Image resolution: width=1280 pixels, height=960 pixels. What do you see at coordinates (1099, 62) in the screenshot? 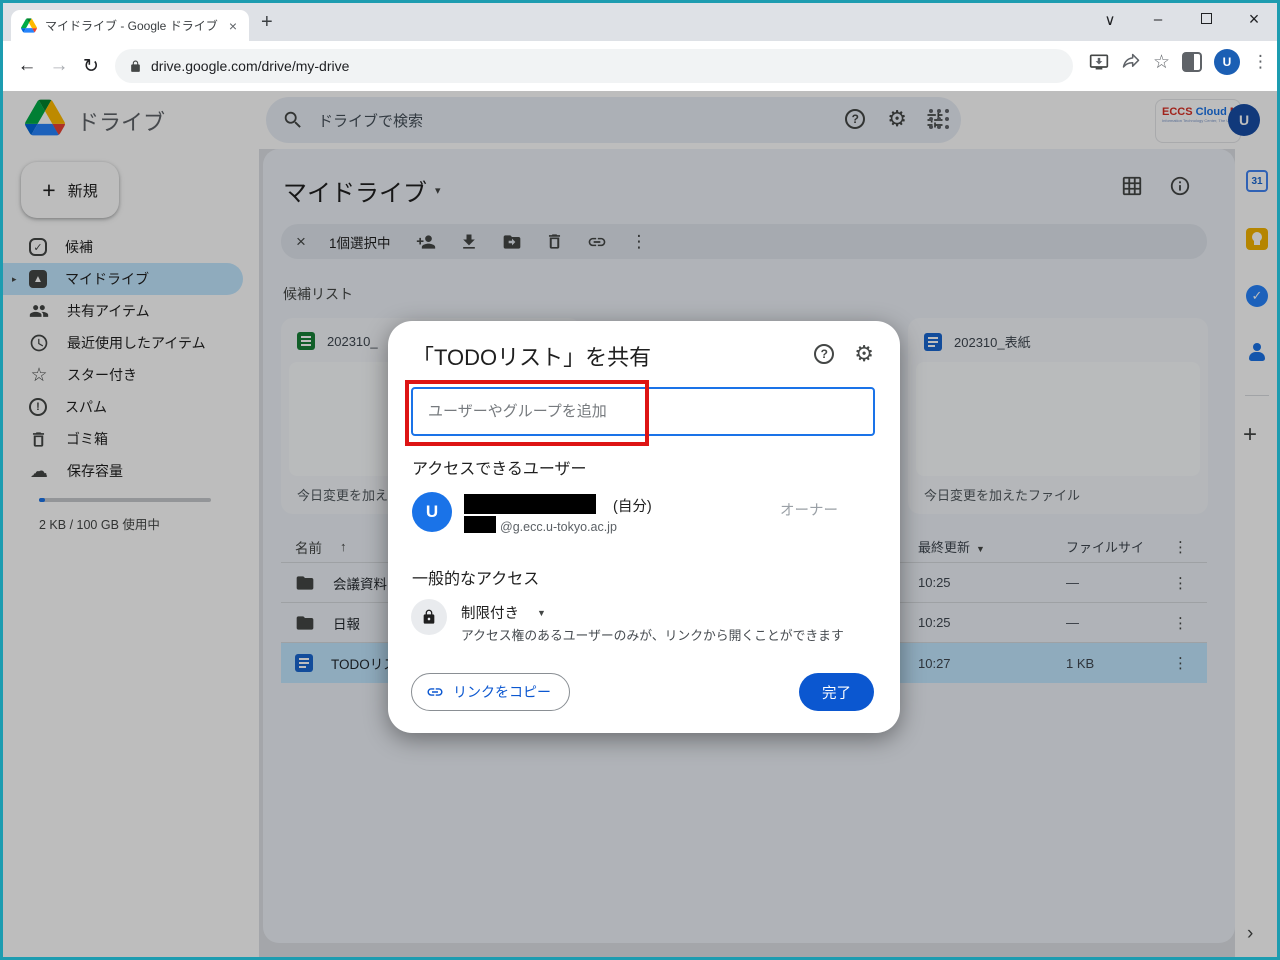
I see `install-icon` at bounding box center [1099, 62].